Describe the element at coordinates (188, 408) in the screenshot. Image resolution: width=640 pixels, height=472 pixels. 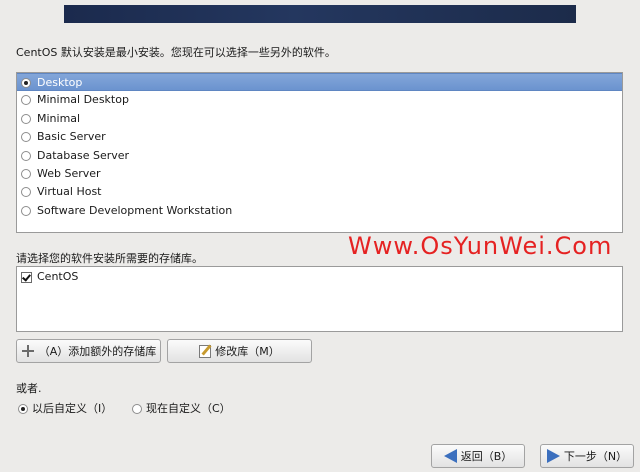
I see `customize-now-label: 现在自定义（C）` at that location.